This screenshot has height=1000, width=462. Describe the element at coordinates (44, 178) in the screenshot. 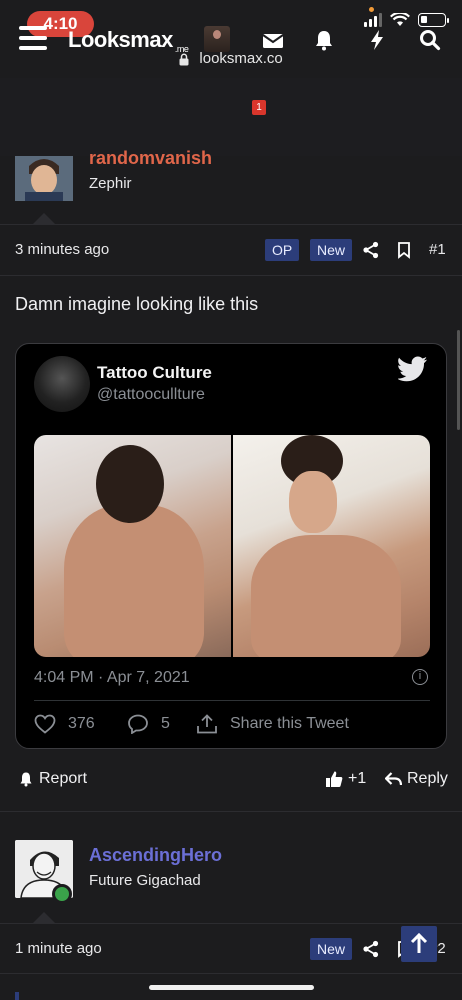

I see `author-avatar` at that location.